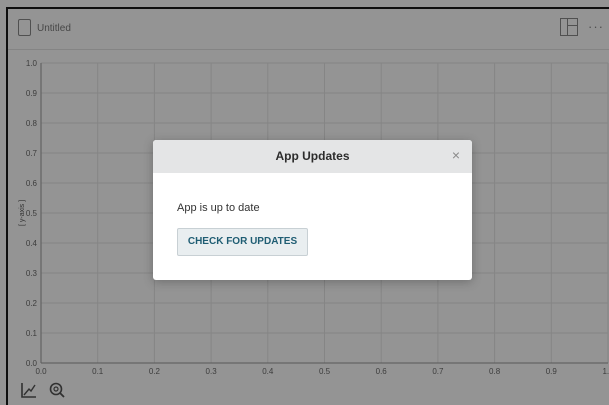 The image size is (609, 405). I want to click on status-message: App is up to date, so click(218, 208).